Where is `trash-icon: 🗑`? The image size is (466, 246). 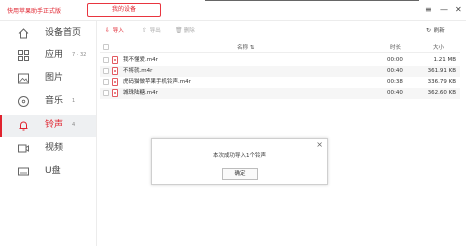
trash-icon: 🗑 is located at coordinates (179, 30).